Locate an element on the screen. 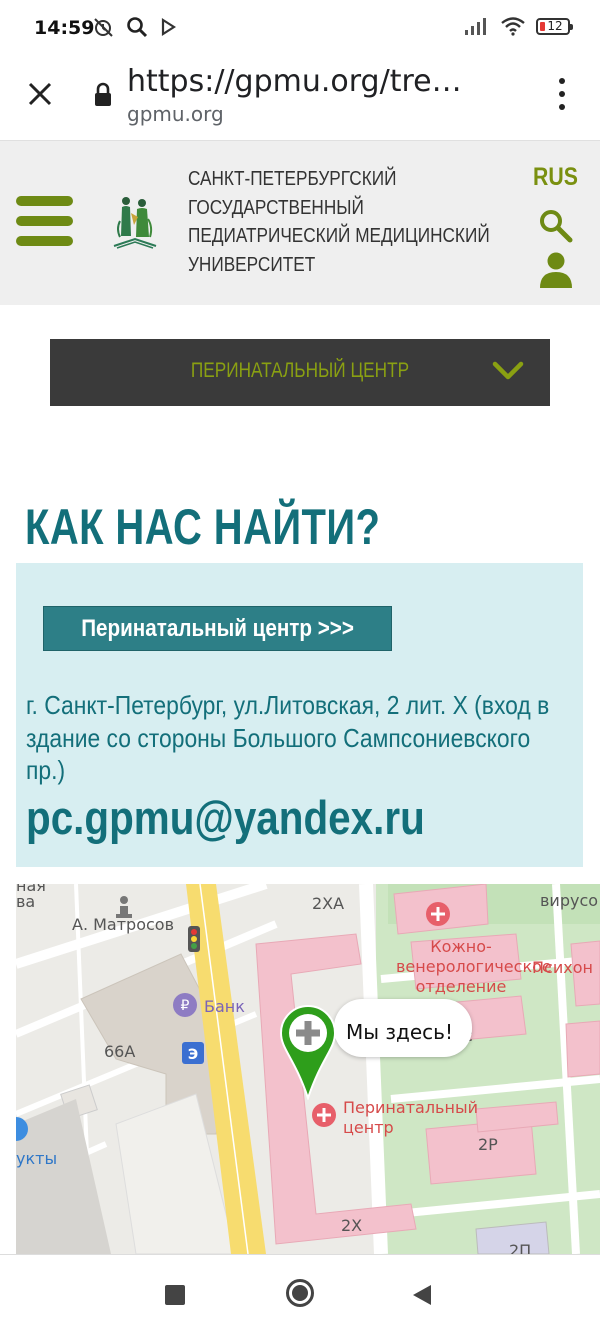 Image resolution: width=600 pixels, height=1333 pixels. user-account-icon is located at coordinates (556, 270).